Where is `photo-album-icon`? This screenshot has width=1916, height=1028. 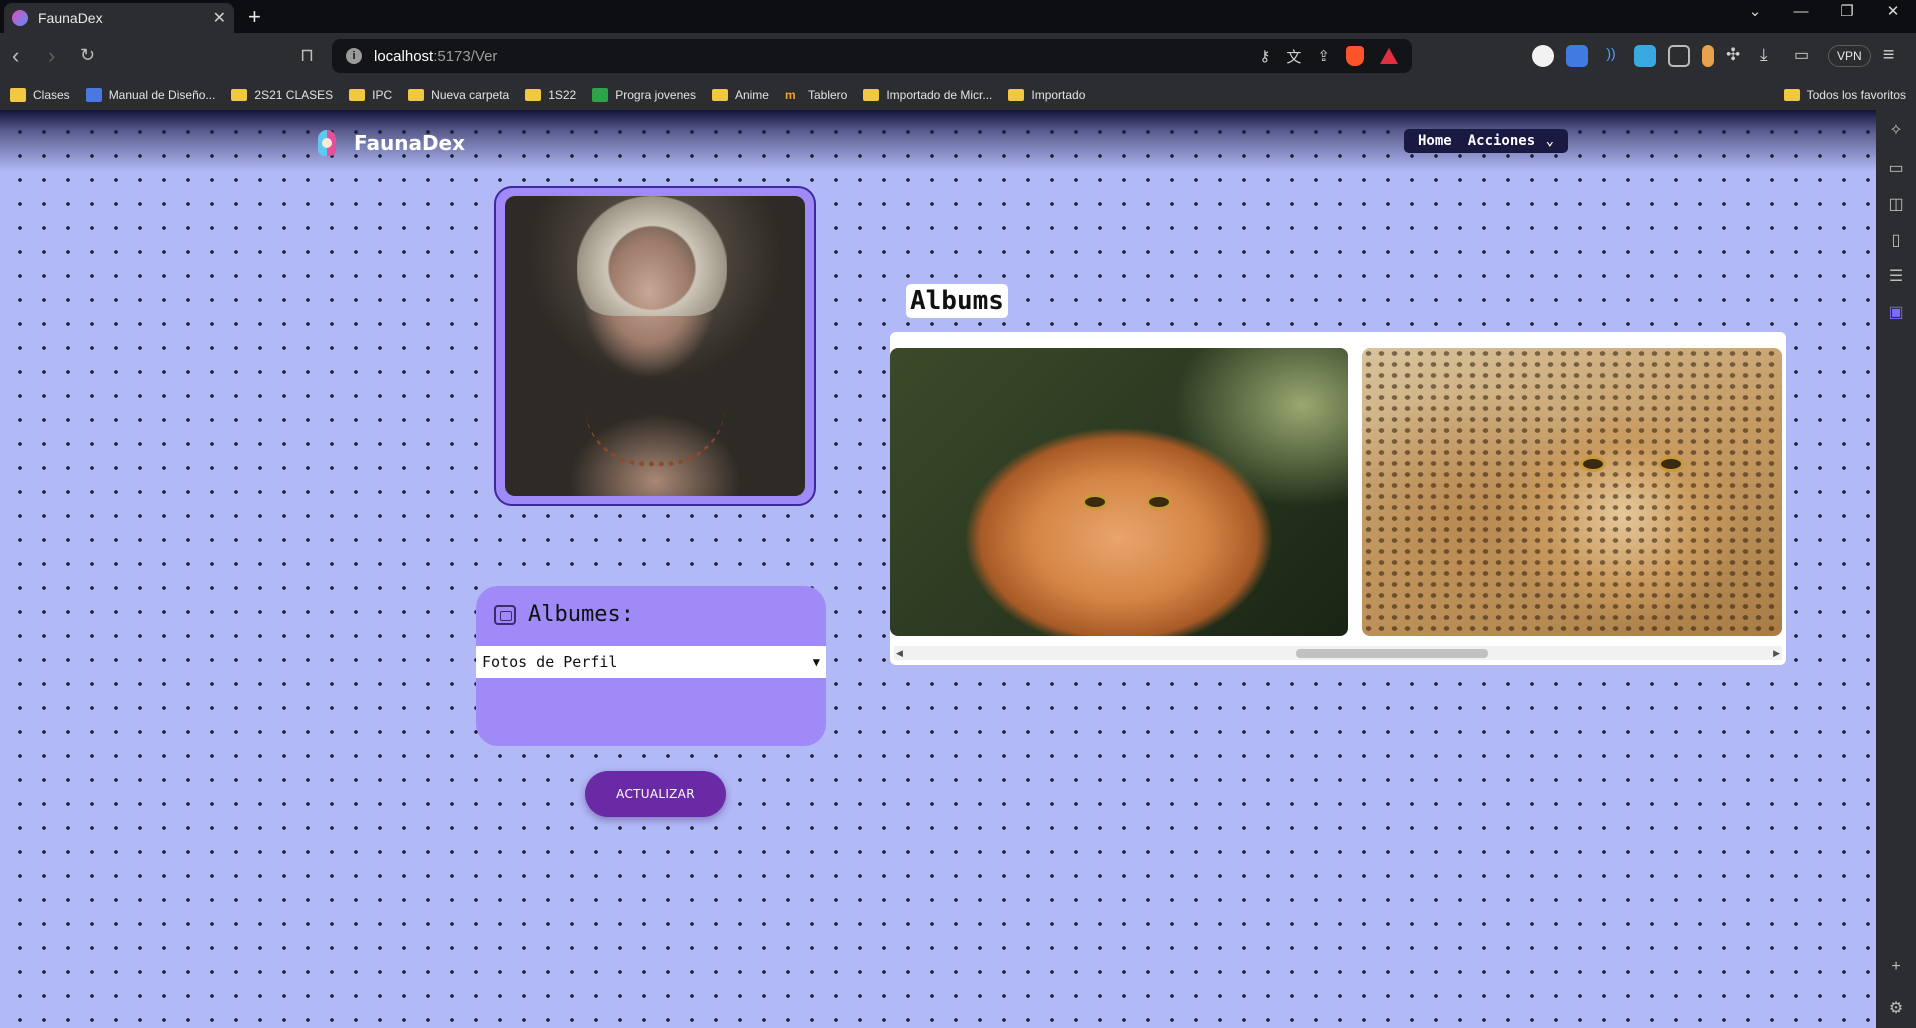 photo-album-icon is located at coordinates (505, 614).